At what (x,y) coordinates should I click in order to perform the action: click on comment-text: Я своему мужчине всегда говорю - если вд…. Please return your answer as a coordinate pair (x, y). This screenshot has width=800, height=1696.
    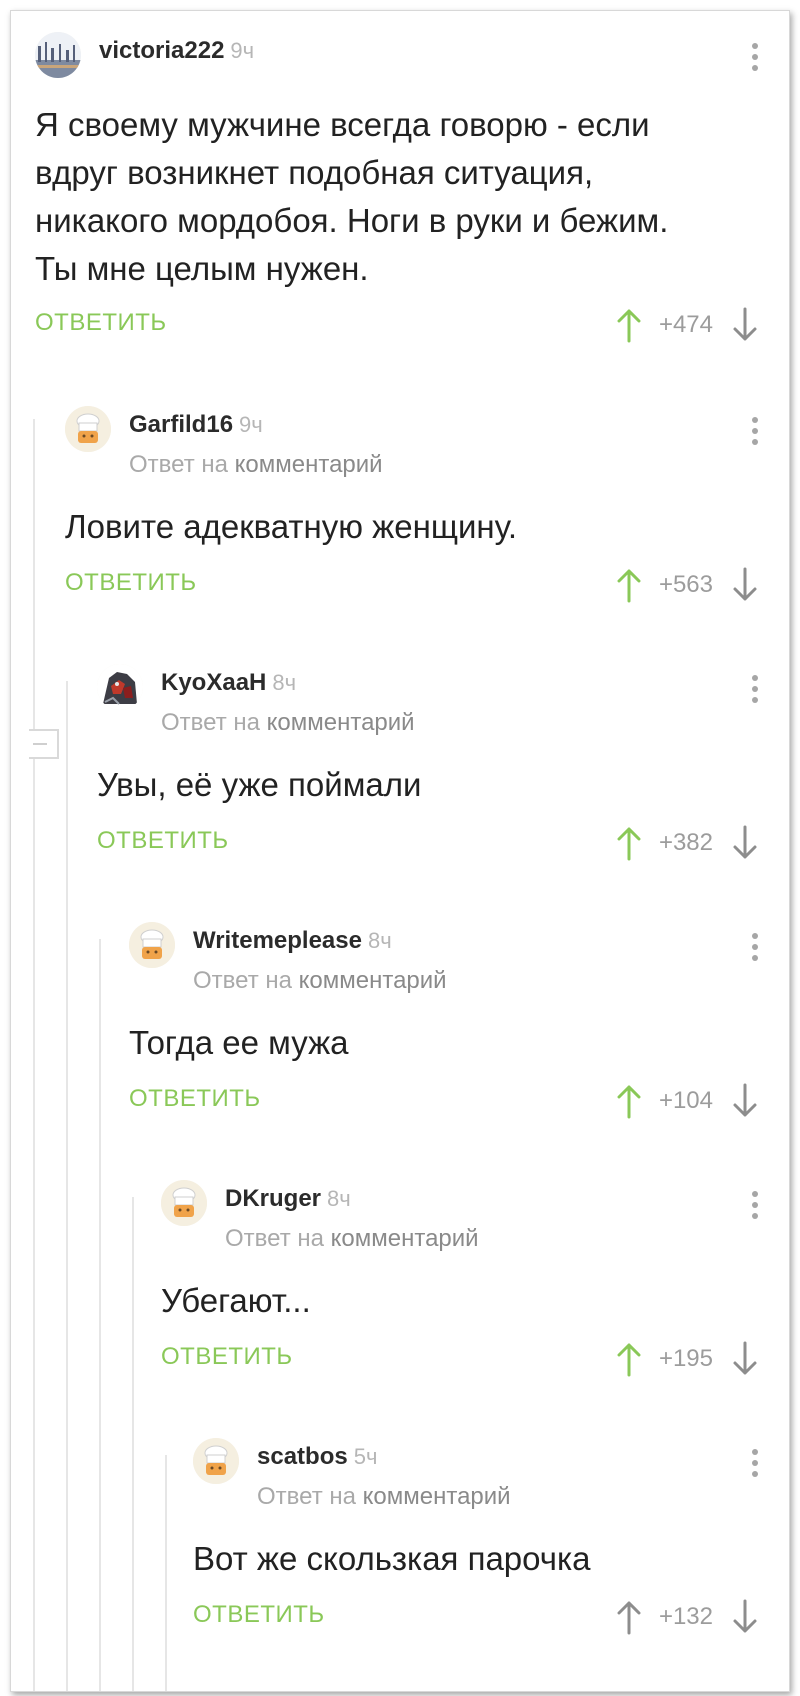
    Looking at the image, I should click on (352, 196).